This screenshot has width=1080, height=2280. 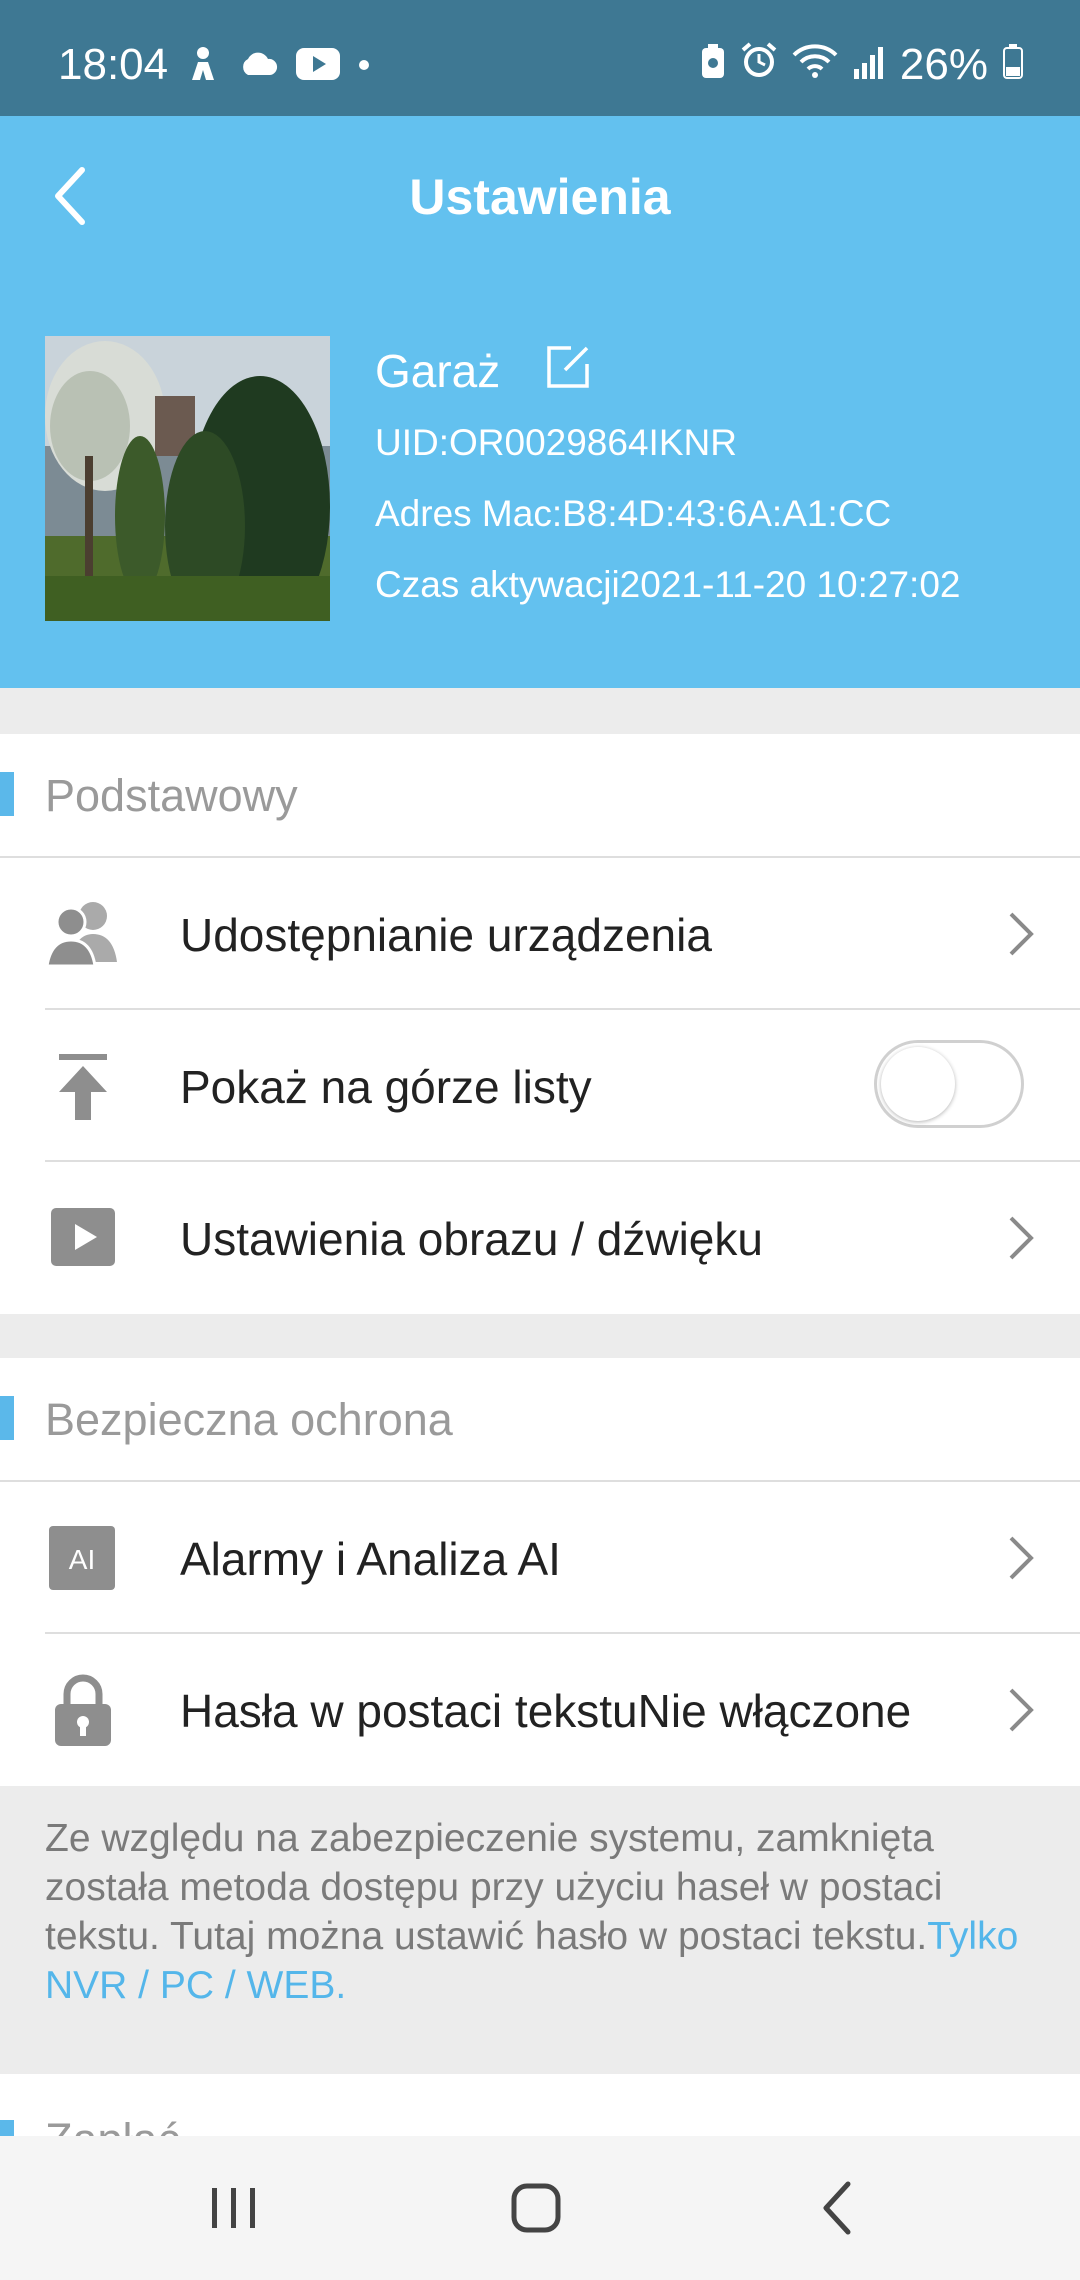 I want to click on system-nav-bar, so click(x=540, y=2208).